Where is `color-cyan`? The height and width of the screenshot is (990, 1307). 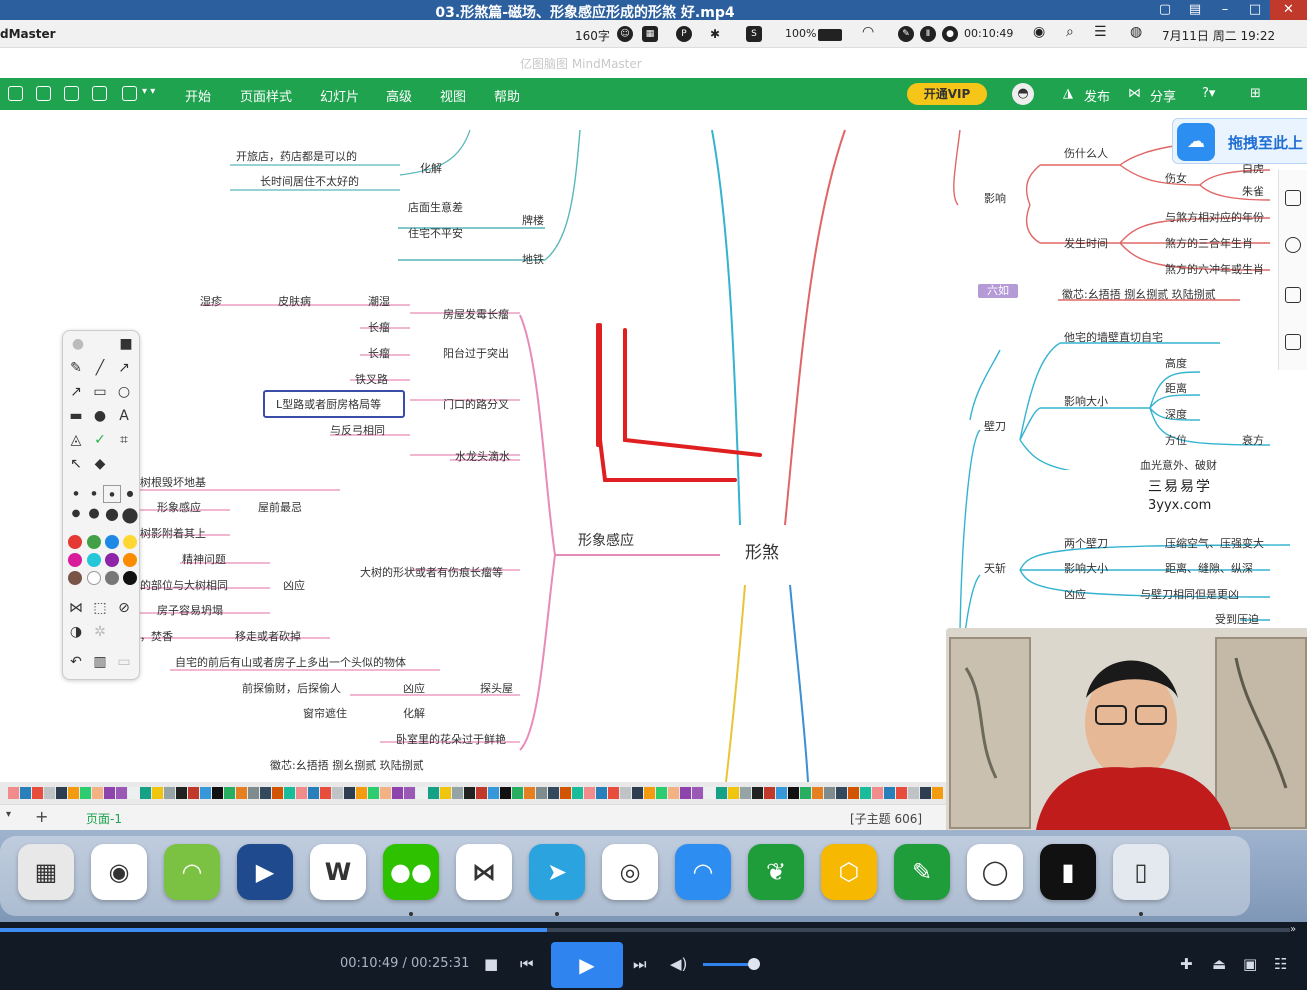
color-cyan is located at coordinates (94, 560).